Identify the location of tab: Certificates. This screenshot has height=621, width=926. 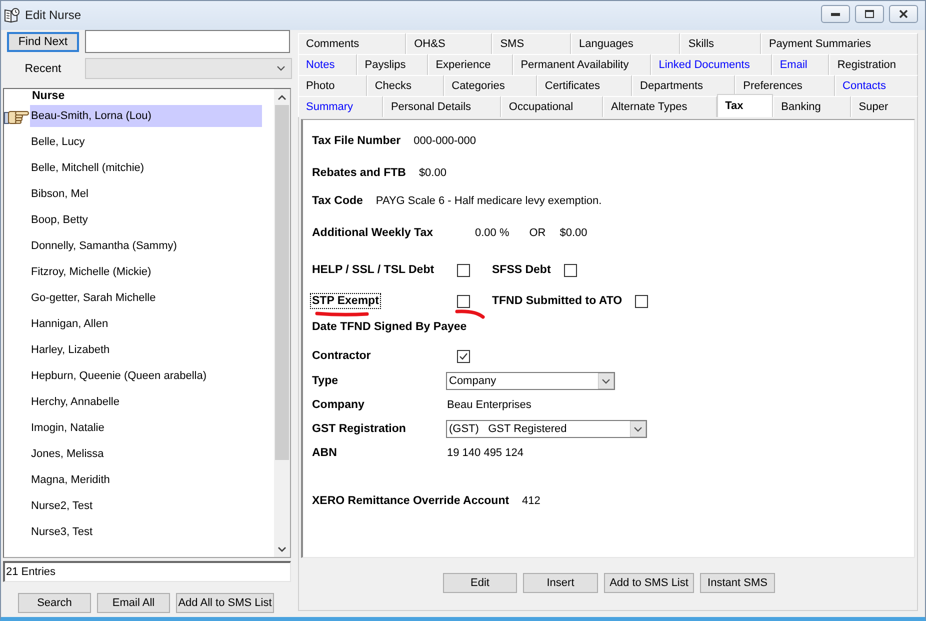
(584, 85).